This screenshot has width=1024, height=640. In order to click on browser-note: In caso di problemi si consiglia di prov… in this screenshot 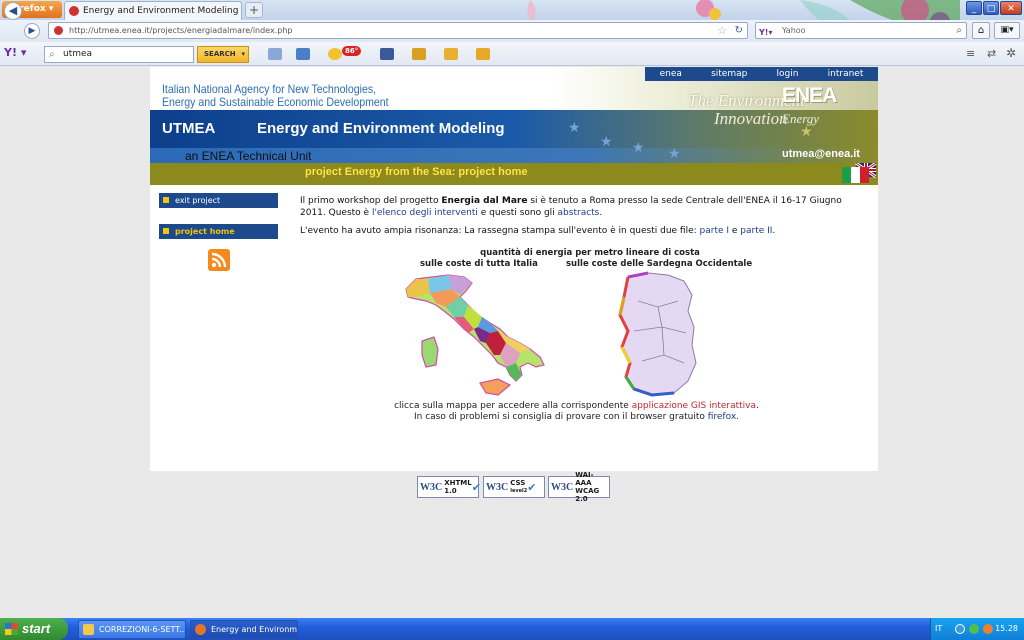, I will do `click(576, 417)`.